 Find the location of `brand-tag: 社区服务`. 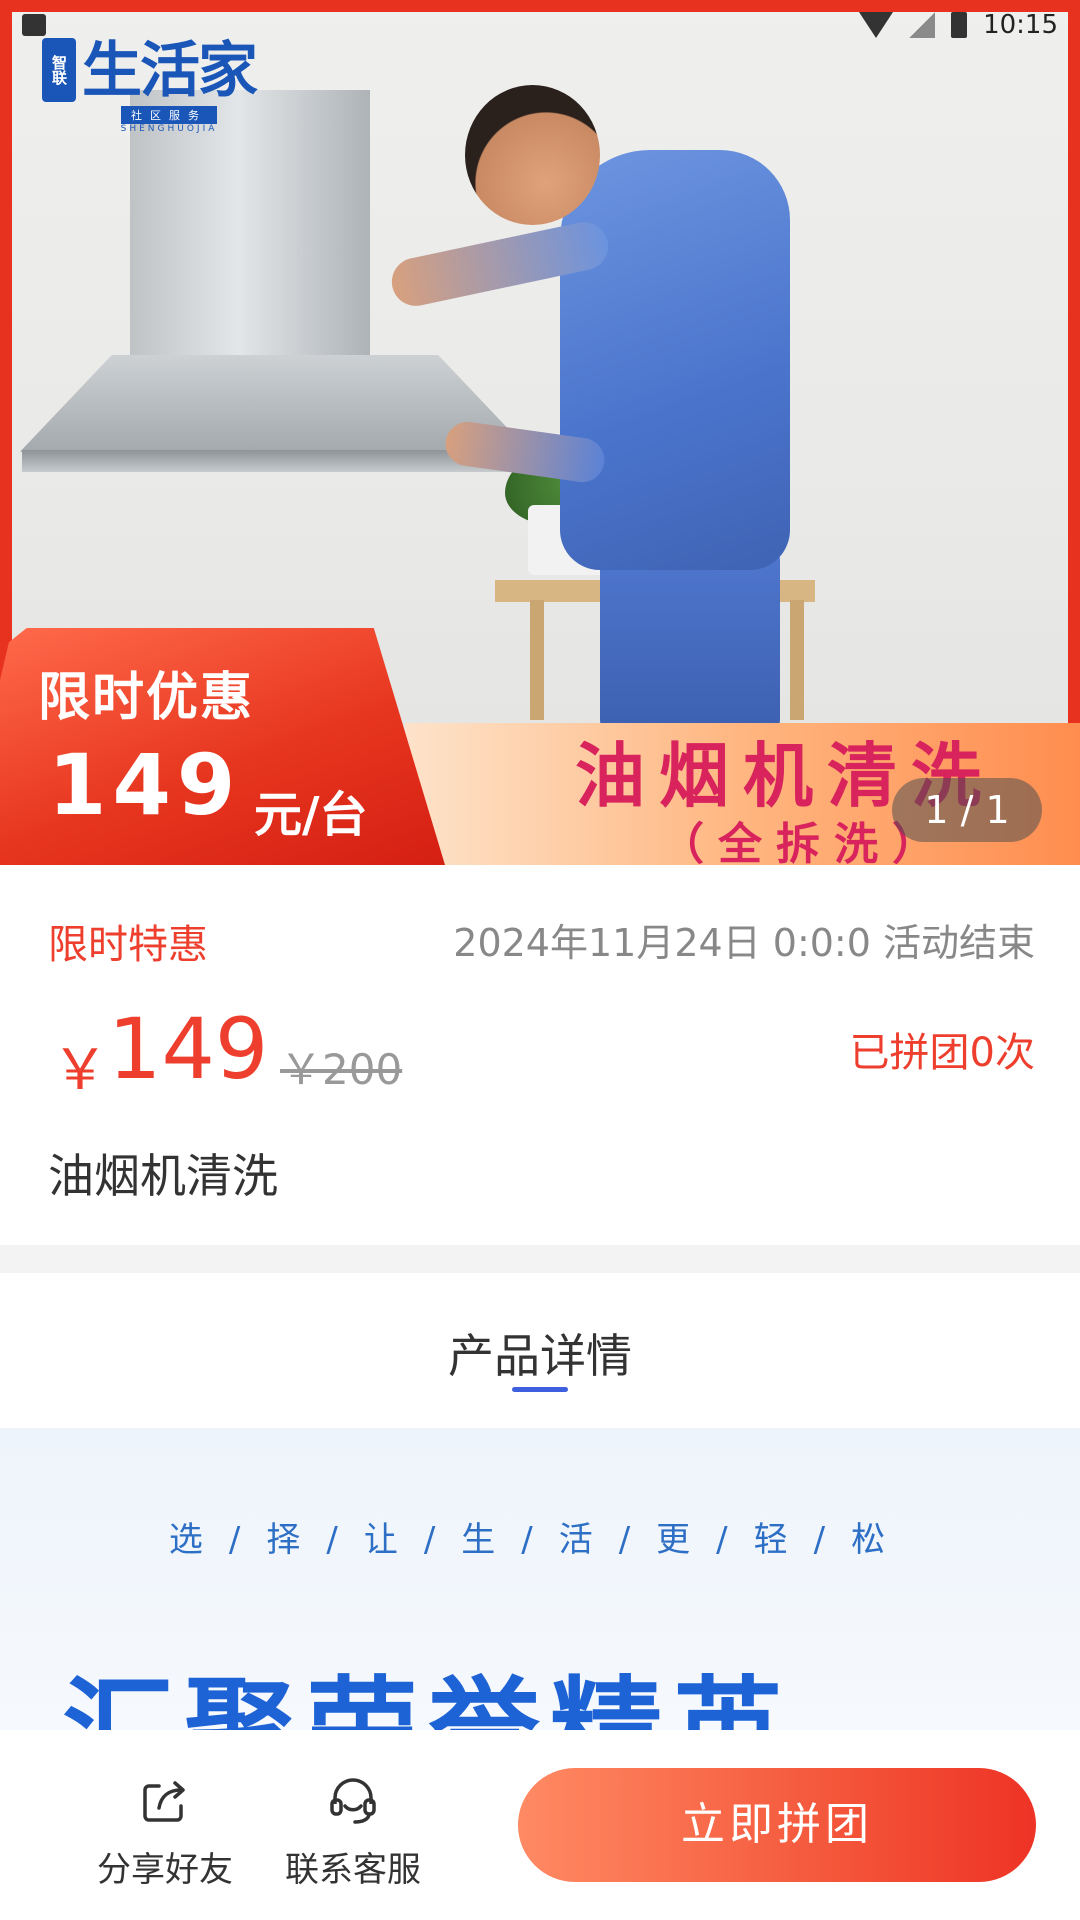

brand-tag: 社区服务 is located at coordinates (169, 115).